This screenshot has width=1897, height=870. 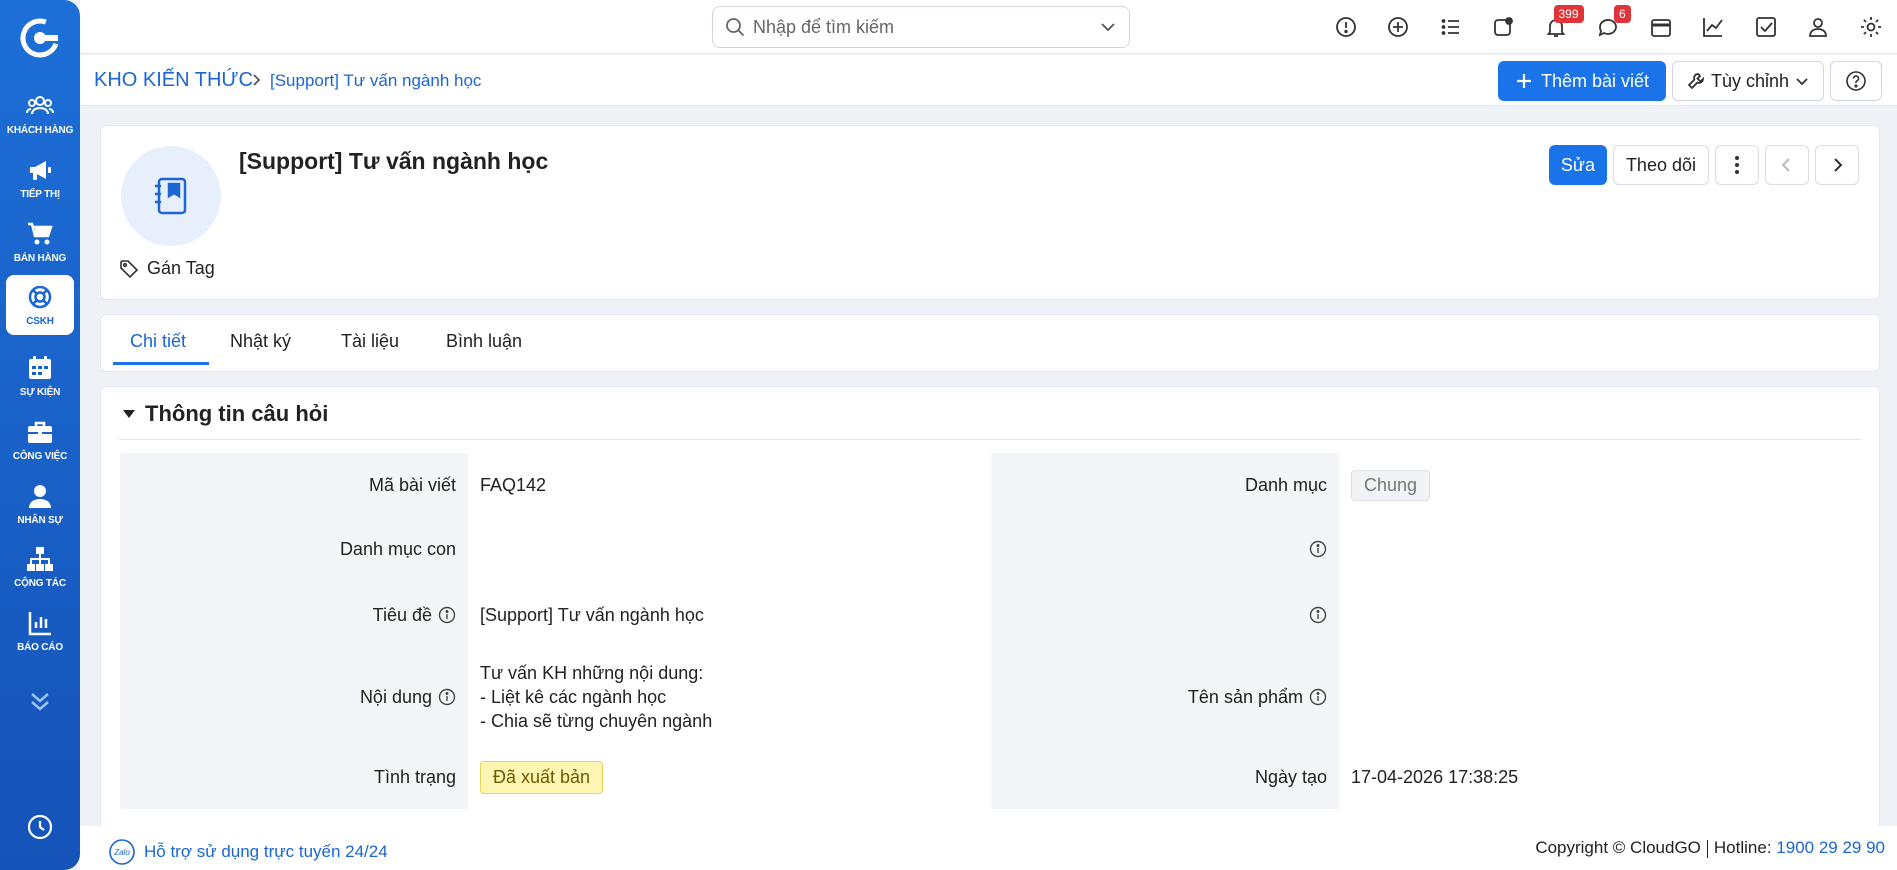 I want to click on record-title: [Support] Tư vấn ngành học, so click(x=394, y=161).